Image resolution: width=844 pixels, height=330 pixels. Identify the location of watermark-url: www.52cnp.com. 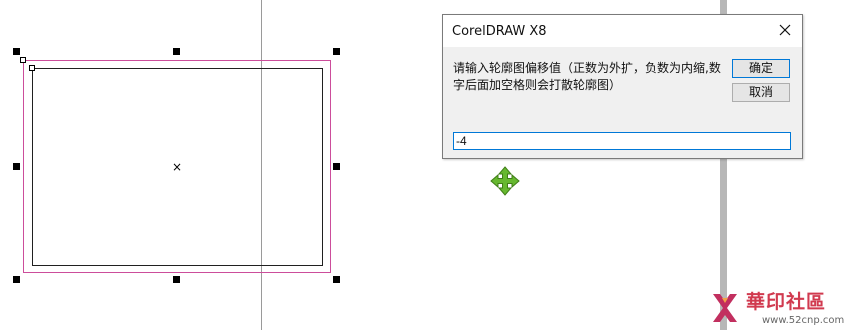
(803, 320).